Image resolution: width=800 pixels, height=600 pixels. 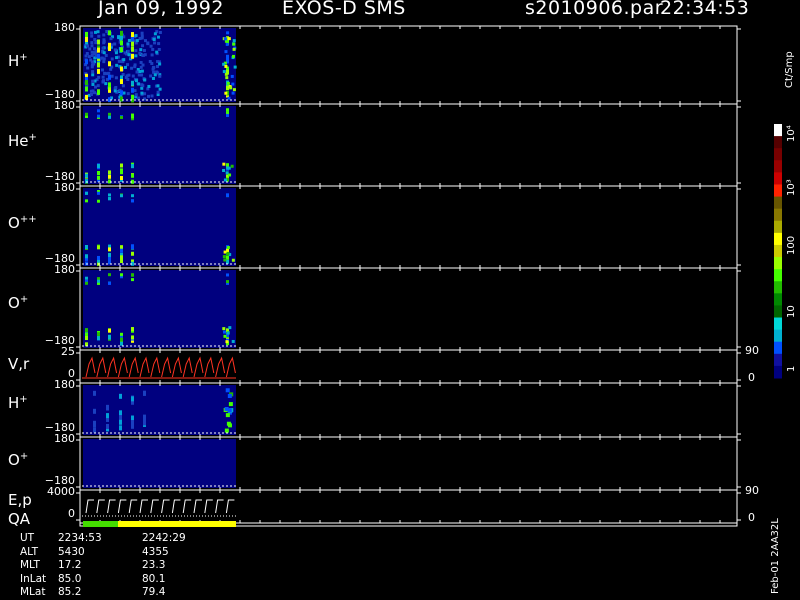 What do you see at coordinates (14, 223) in the screenshot?
I see `panel-label-name: O` at bounding box center [14, 223].